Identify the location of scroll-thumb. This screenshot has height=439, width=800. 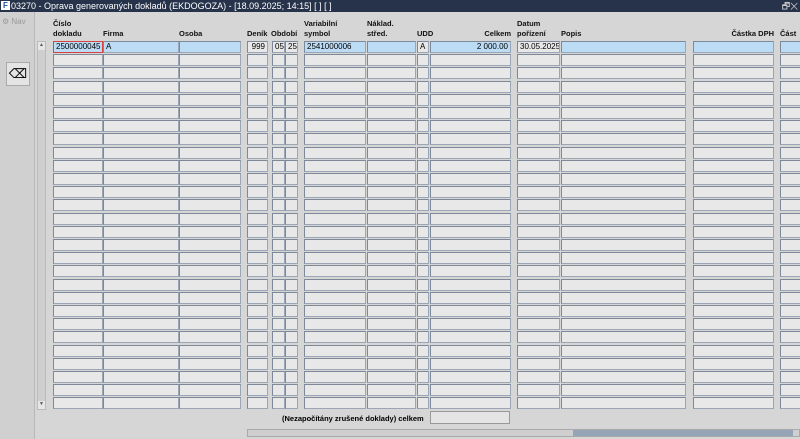
(683, 433).